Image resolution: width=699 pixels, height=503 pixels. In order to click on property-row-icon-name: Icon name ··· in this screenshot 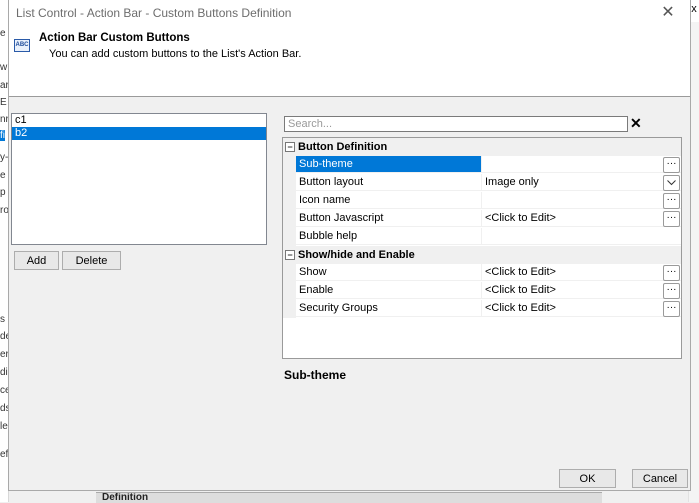, I will do `click(482, 201)`.